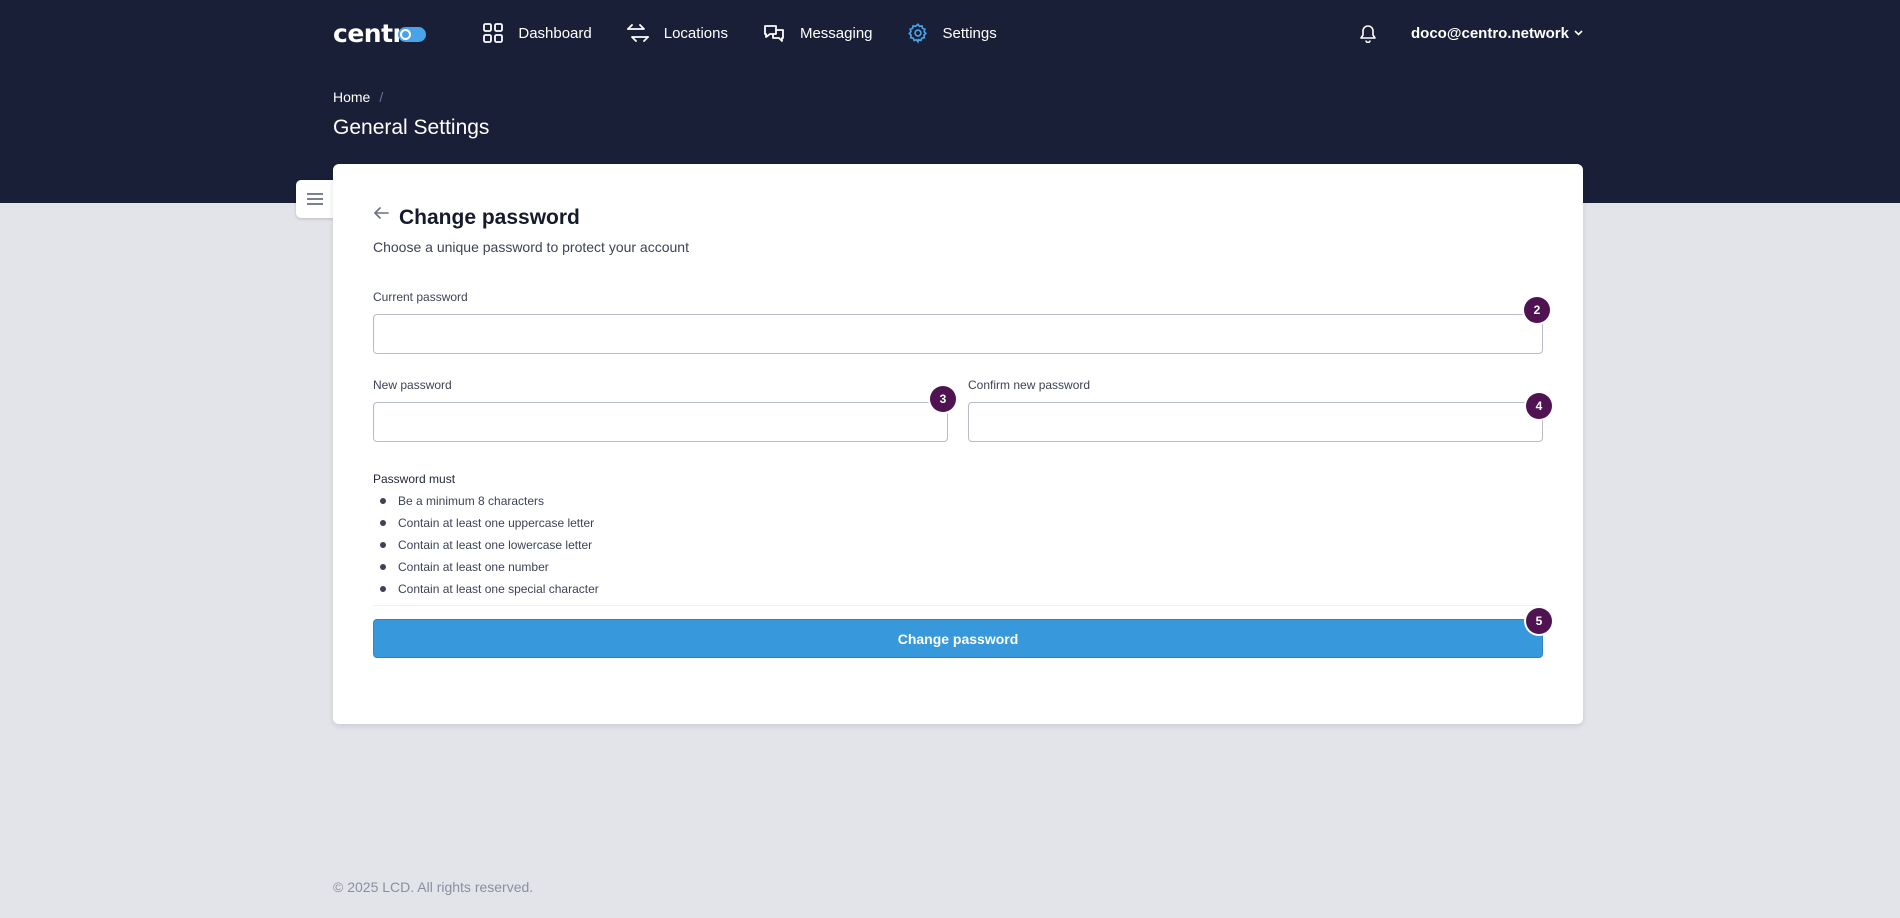 This screenshot has height=918, width=1900. I want to click on notifications-button, so click(1368, 33).